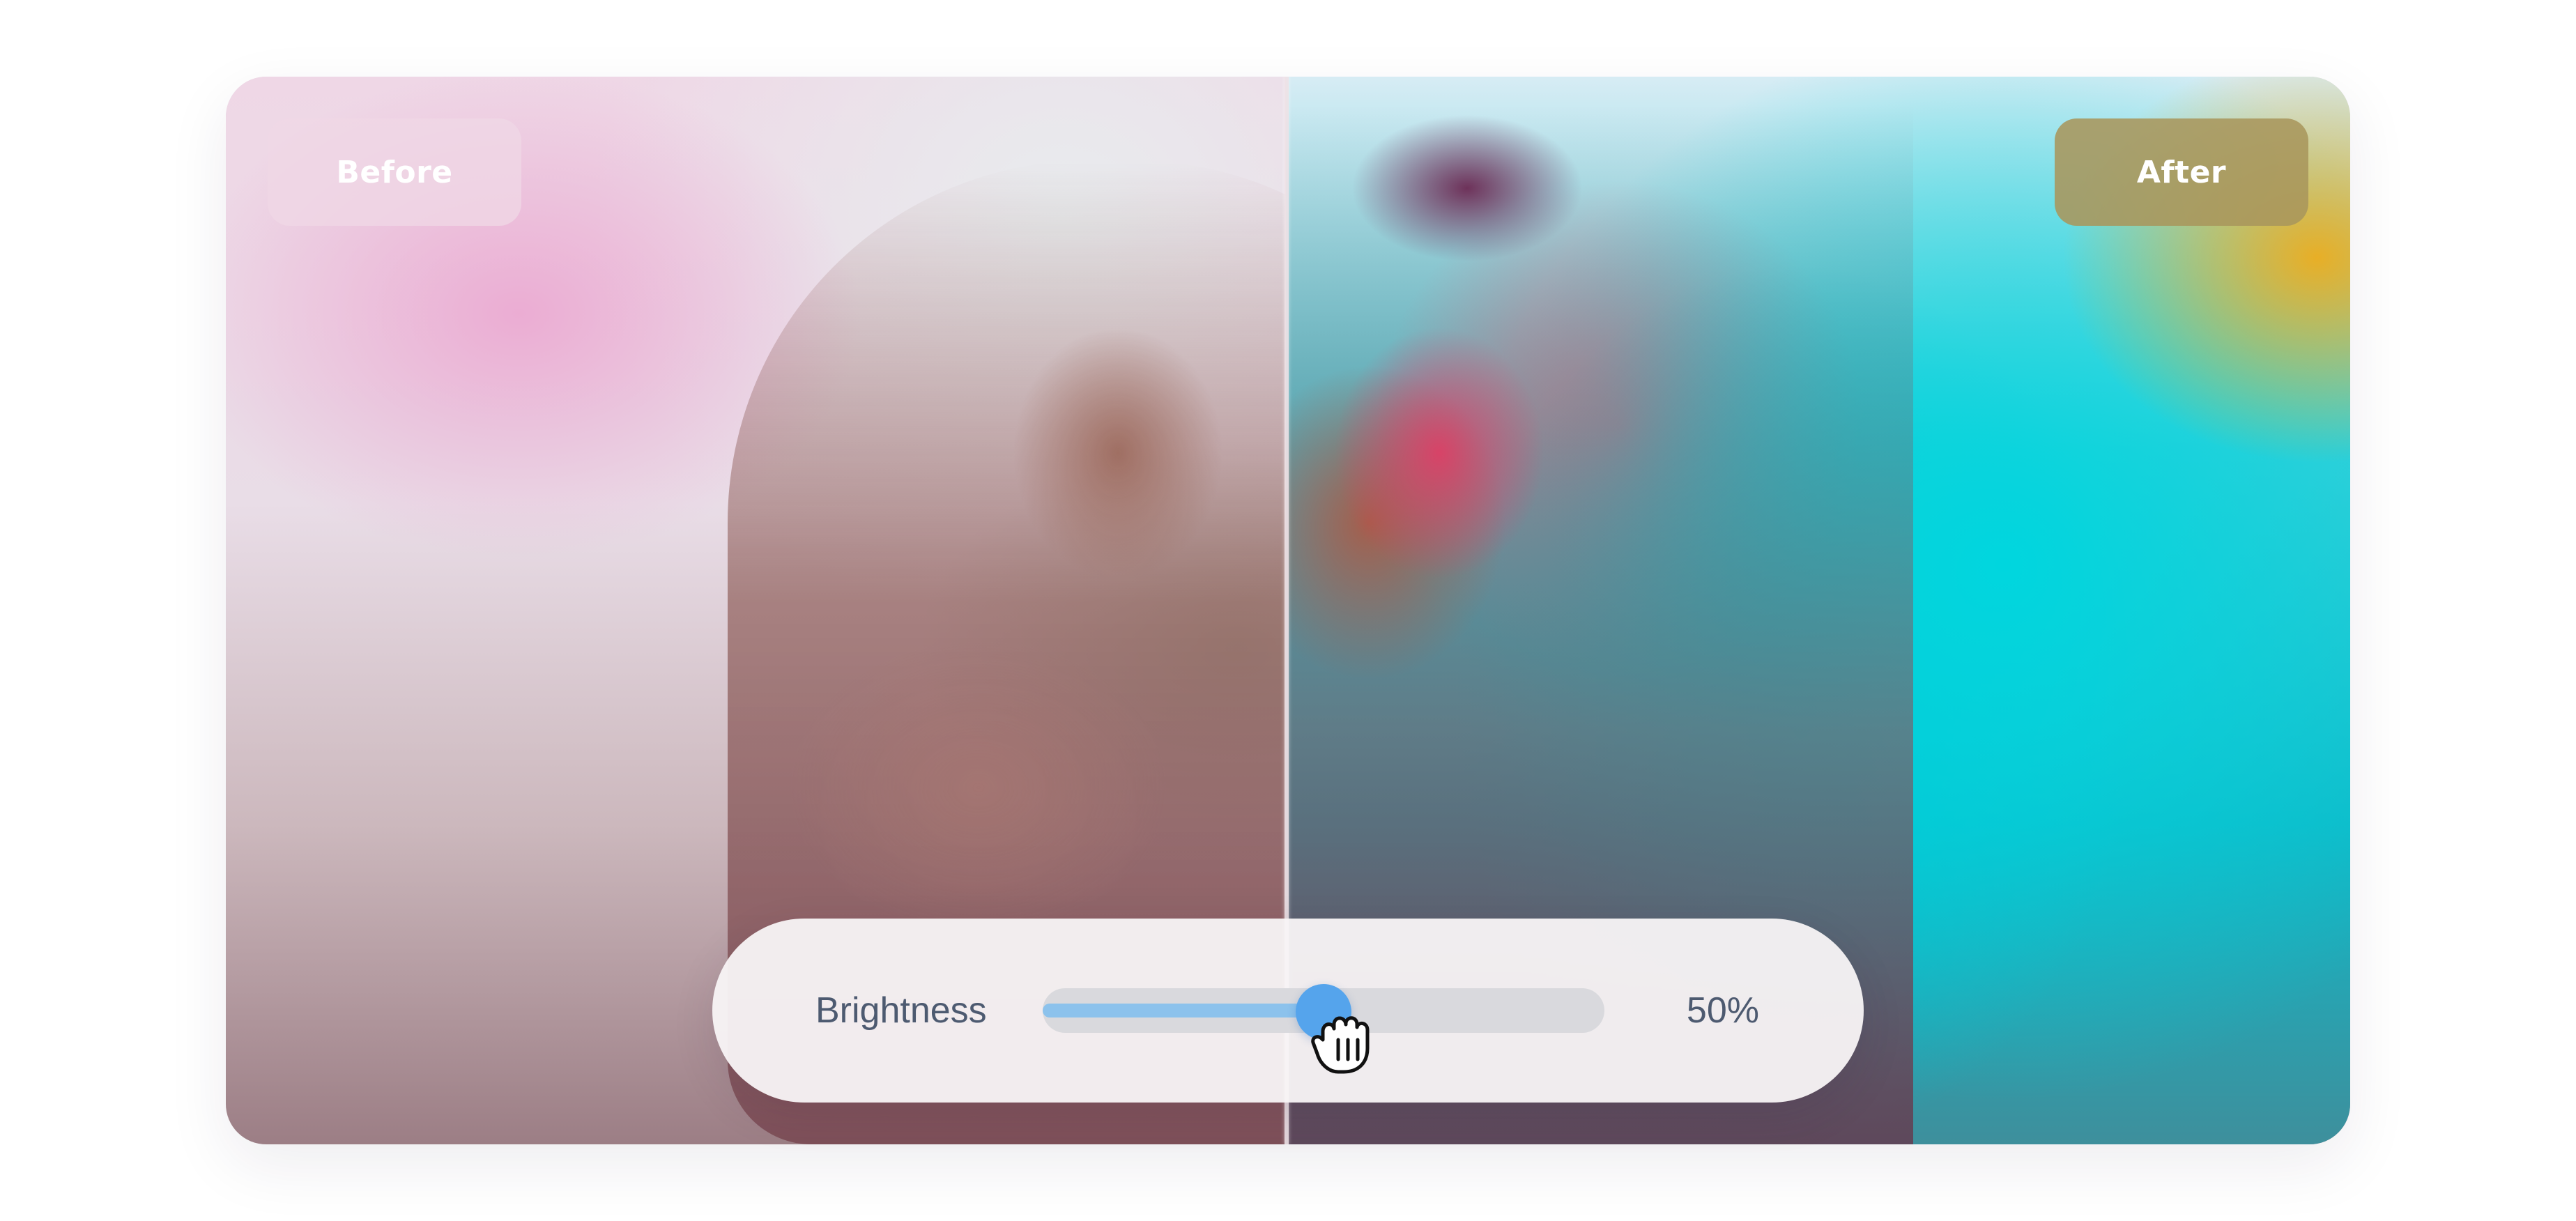 This screenshot has height=1221, width=2576. I want to click on brightness-value: 50%, so click(1722, 1010).